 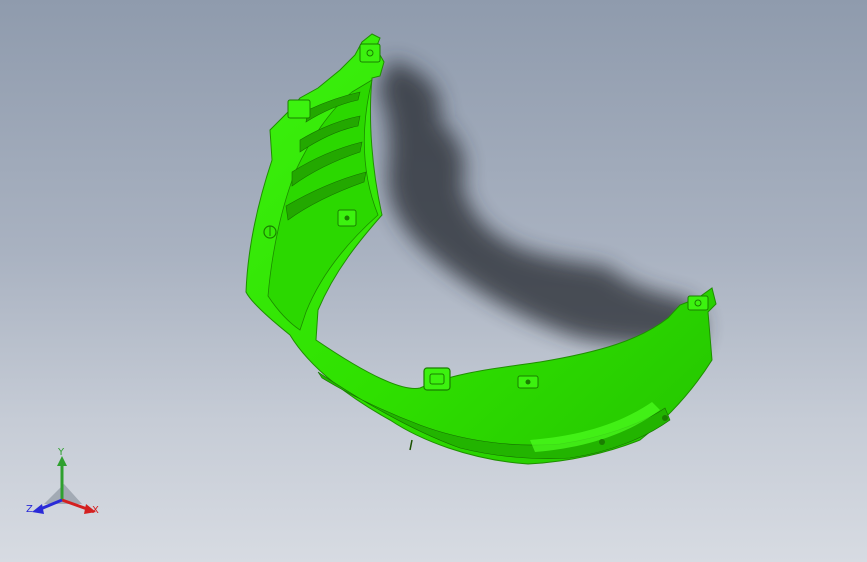 I want to click on fastener-hole-lower-right, so click(x=602, y=442).